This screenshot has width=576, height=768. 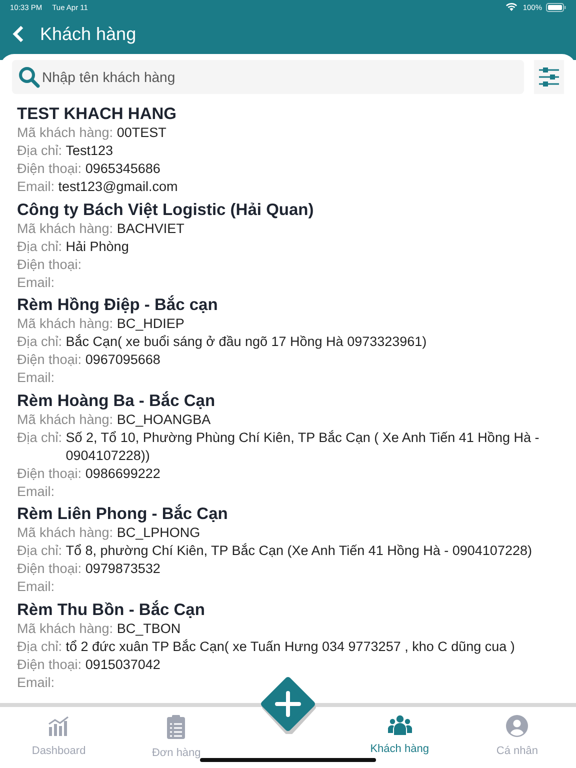 I want to click on customer-detail: Điện thoại:, so click(x=49, y=265).